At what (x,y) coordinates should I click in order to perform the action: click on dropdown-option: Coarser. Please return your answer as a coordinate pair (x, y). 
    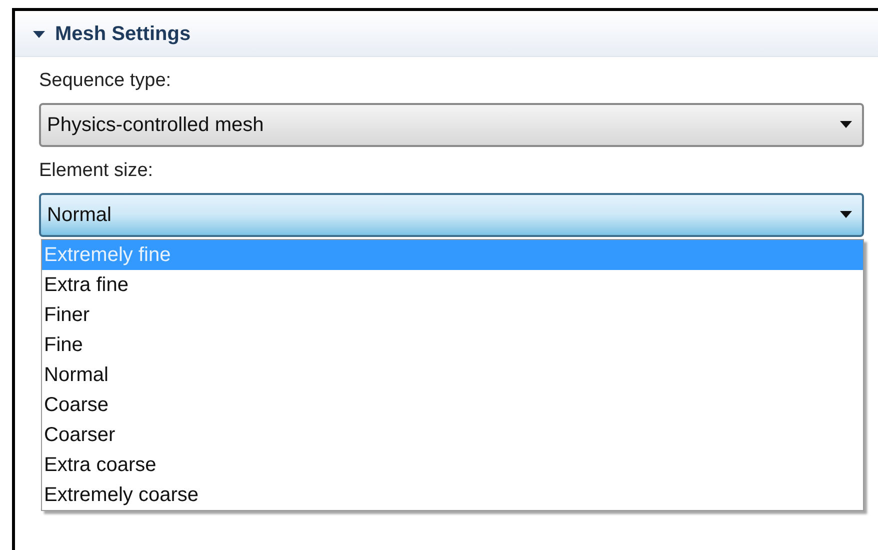
    Looking at the image, I should click on (452, 435).